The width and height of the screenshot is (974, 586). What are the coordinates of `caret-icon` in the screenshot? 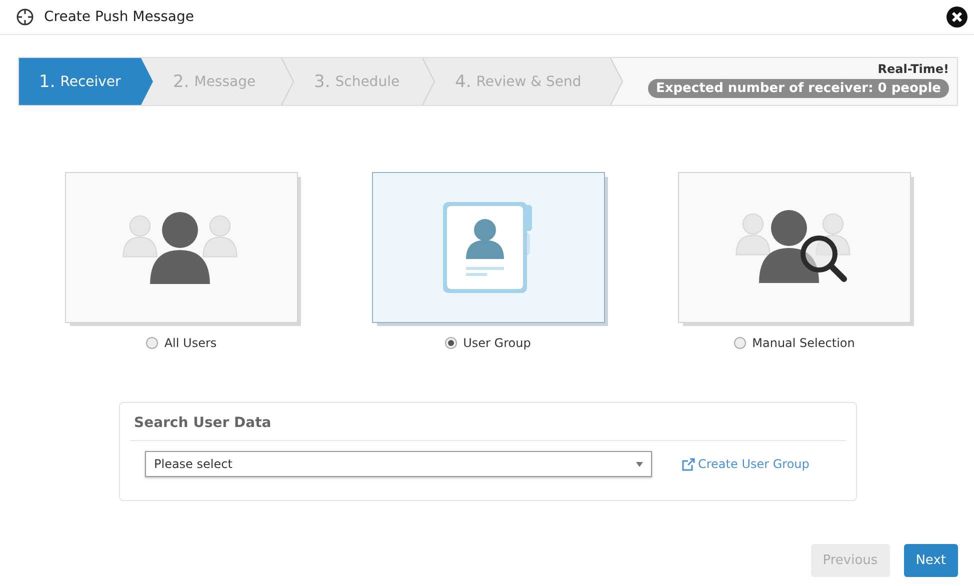 It's located at (639, 464).